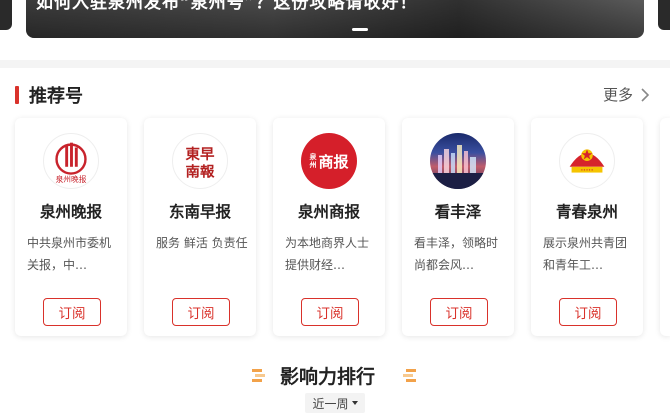 The width and height of the screenshot is (670, 415). I want to click on more-link: 更多, so click(618, 94).